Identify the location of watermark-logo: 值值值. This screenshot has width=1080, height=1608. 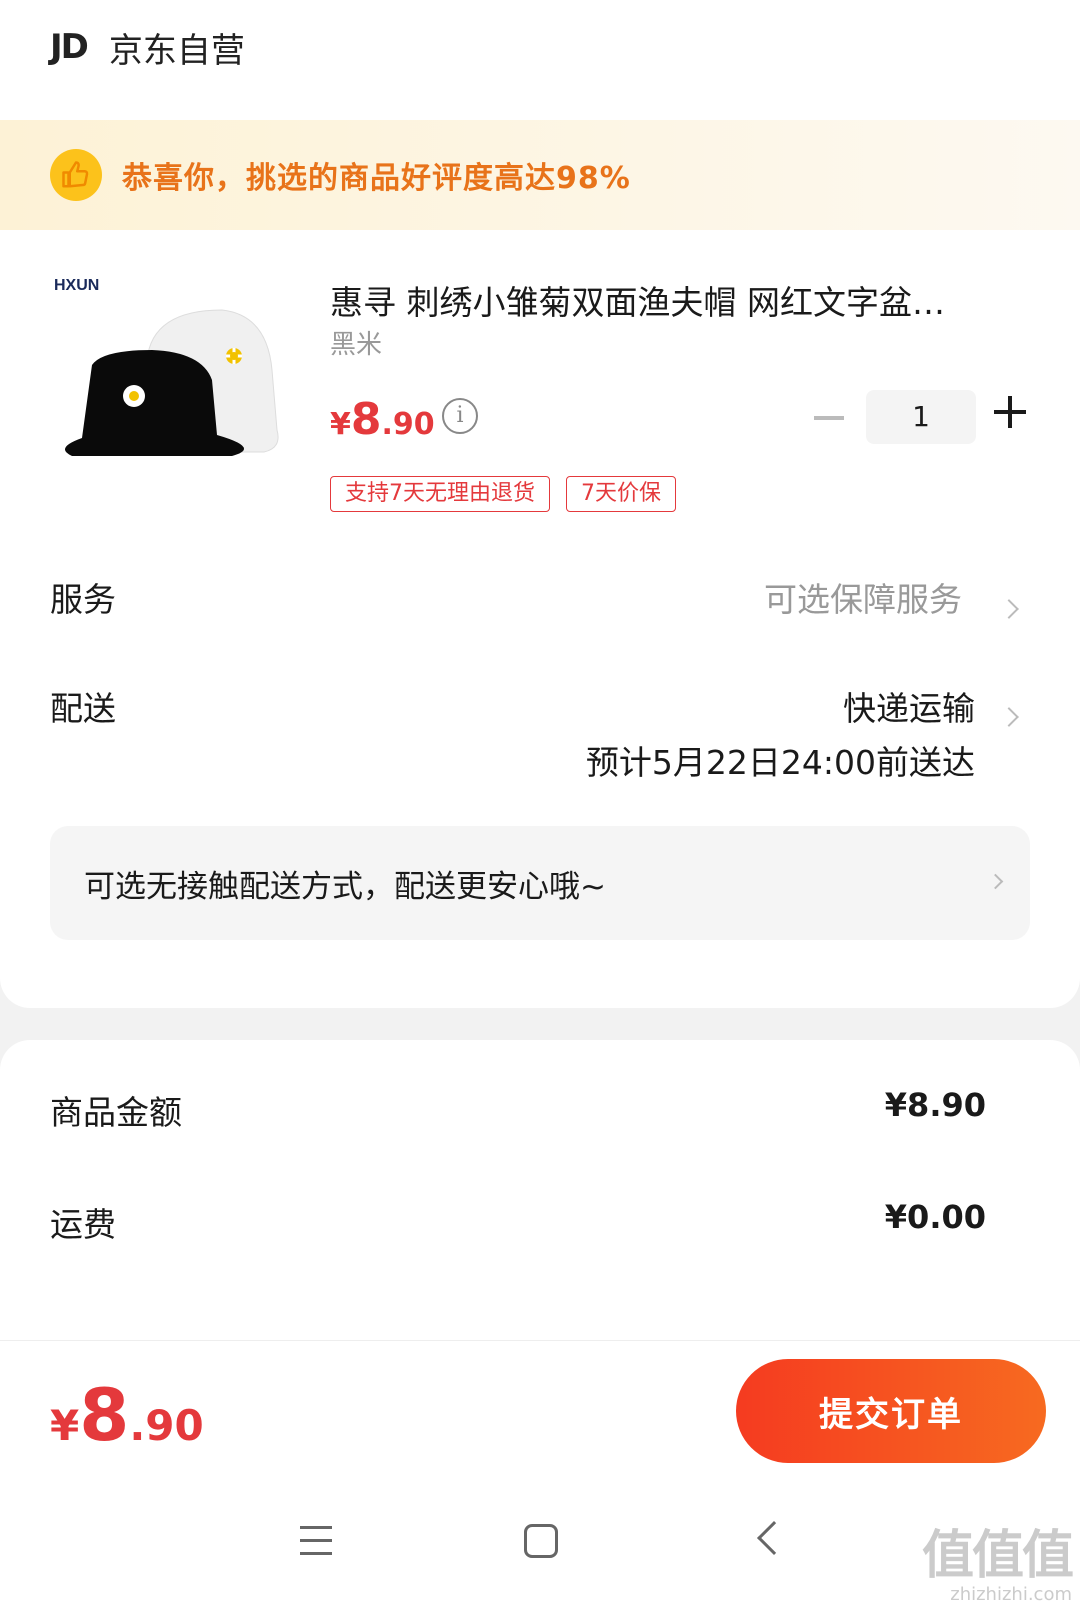
(997, 1556).